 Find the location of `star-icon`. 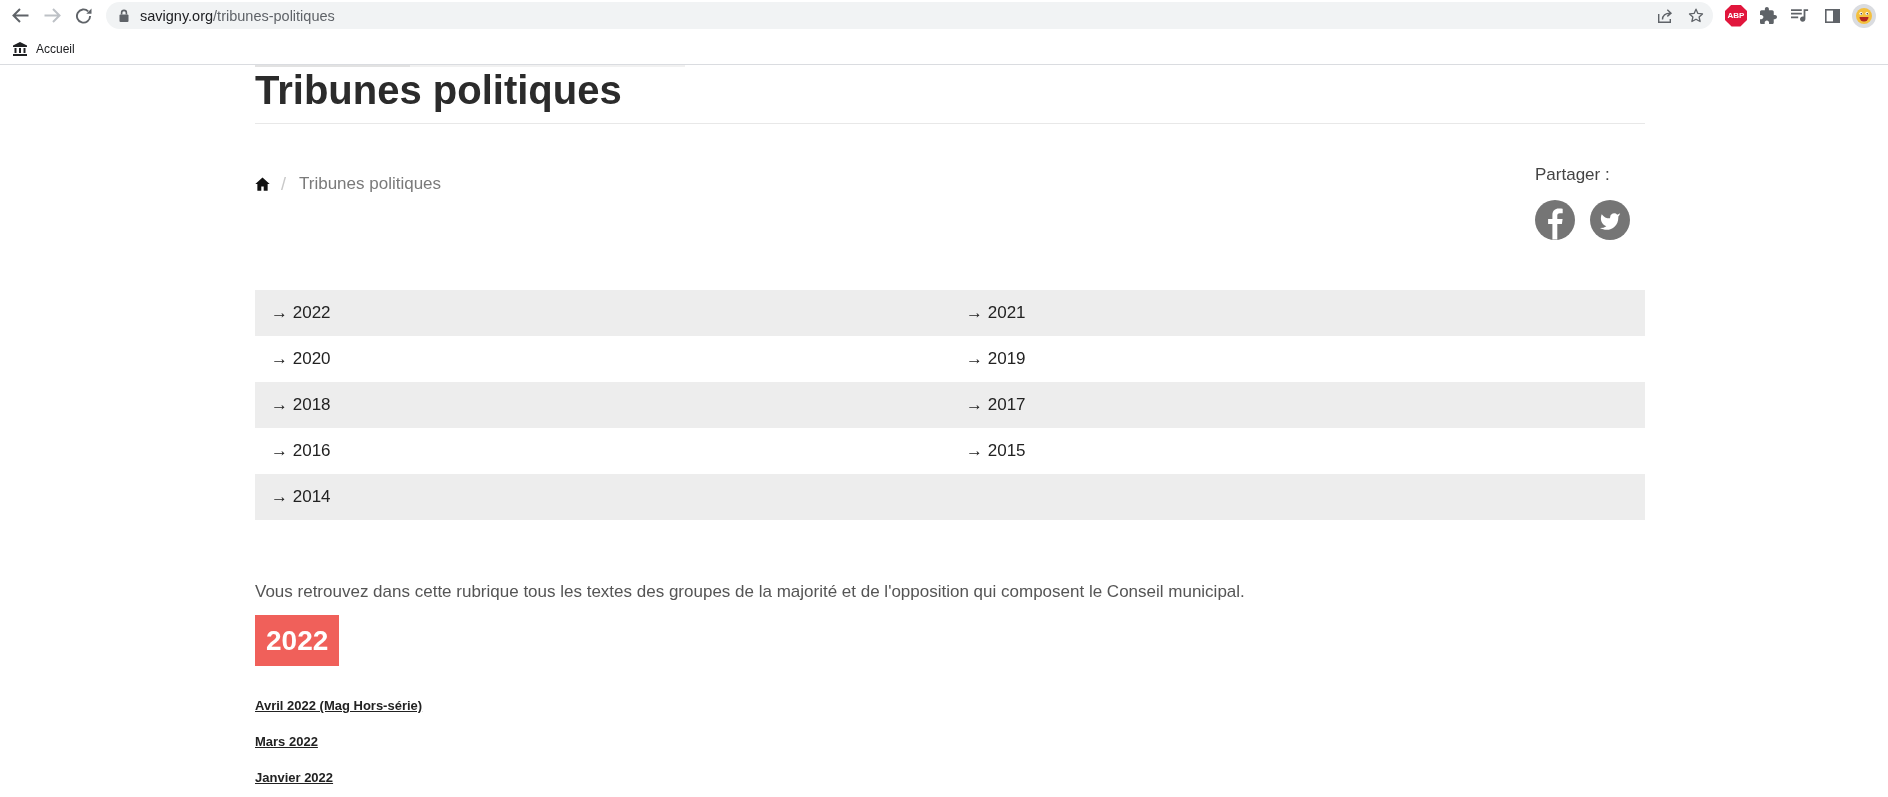

star-icon is located at coordinates (1696, 15).